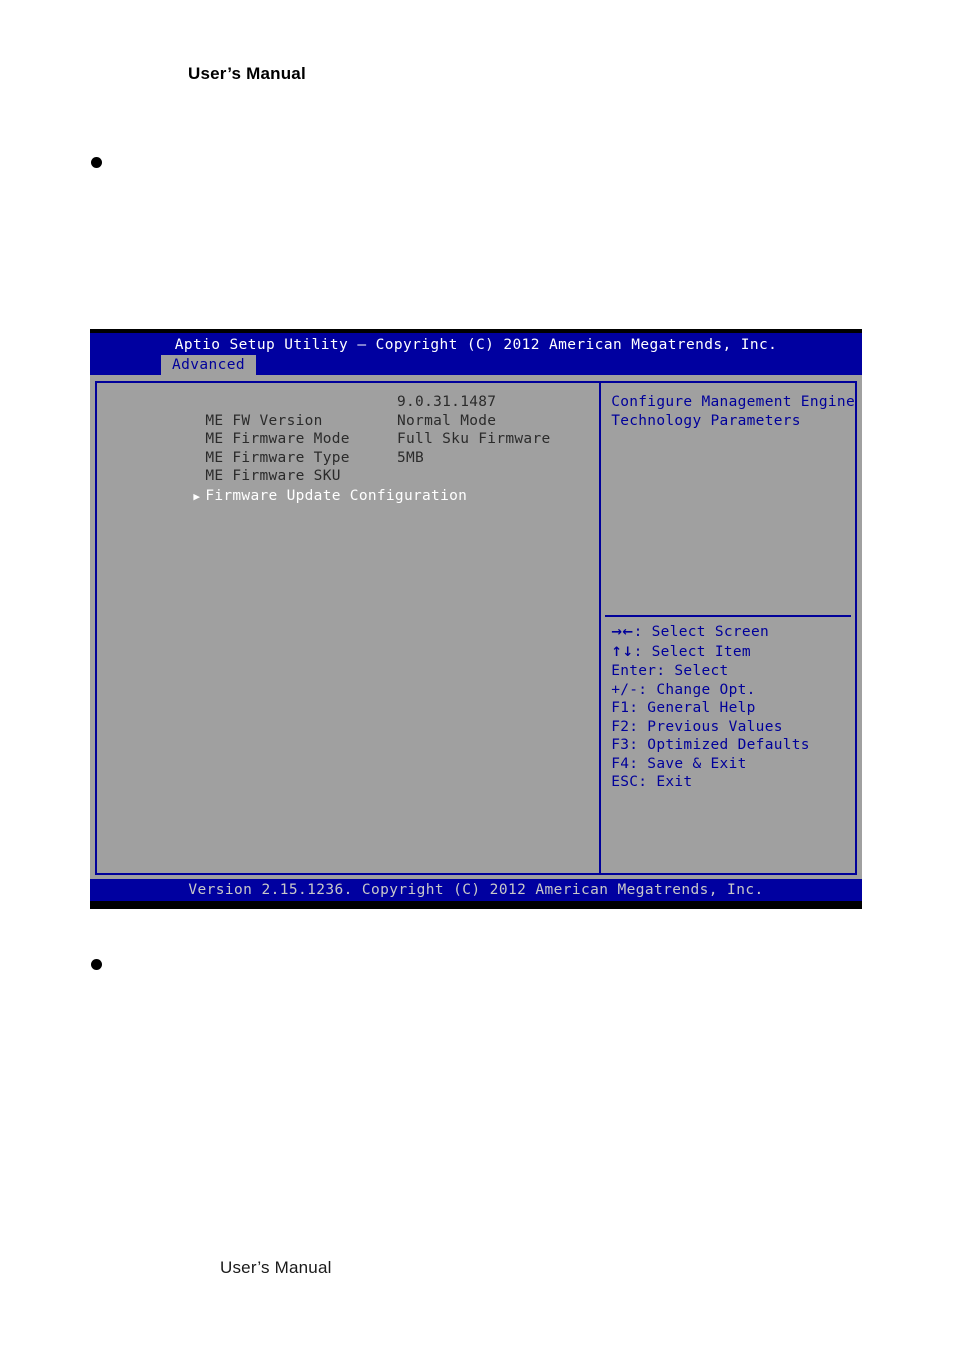 The image size is (954, 1350). What do you see at coordinates (447, 420) in the screenshot?
I see `setting-value: Normal Mode` at bounding box center [447, 420].